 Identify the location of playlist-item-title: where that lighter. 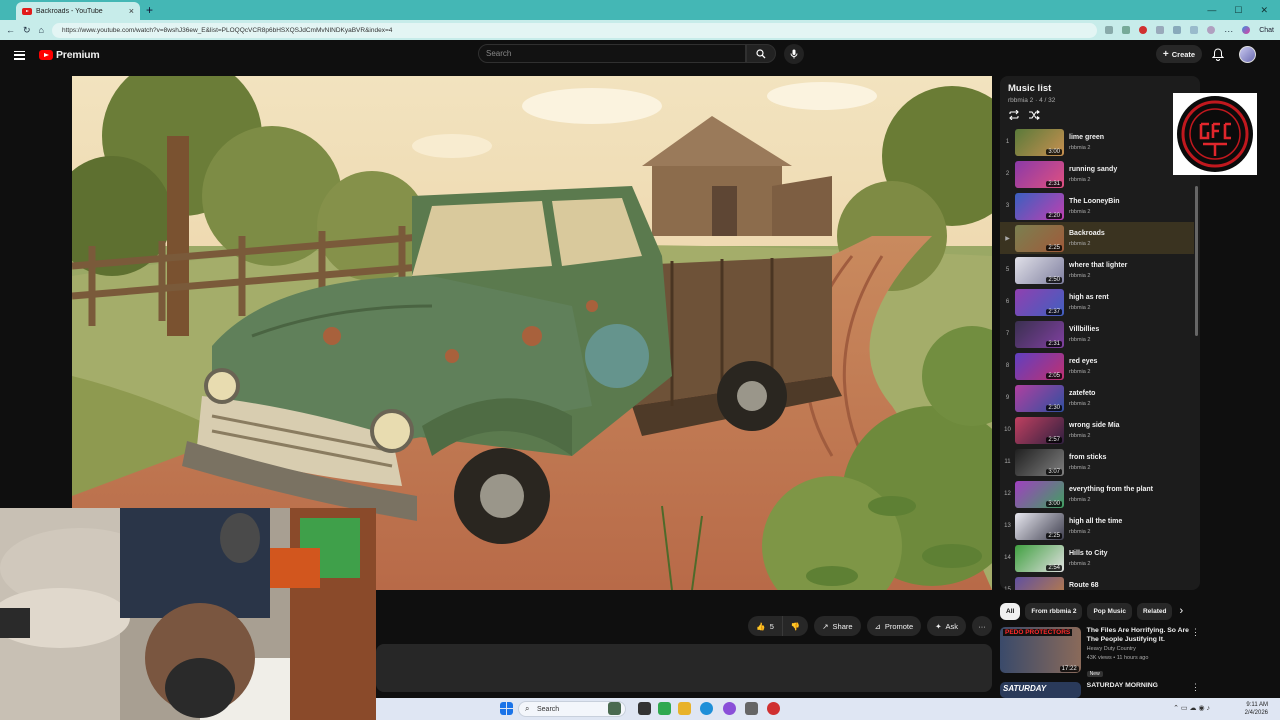
(1098, 265).